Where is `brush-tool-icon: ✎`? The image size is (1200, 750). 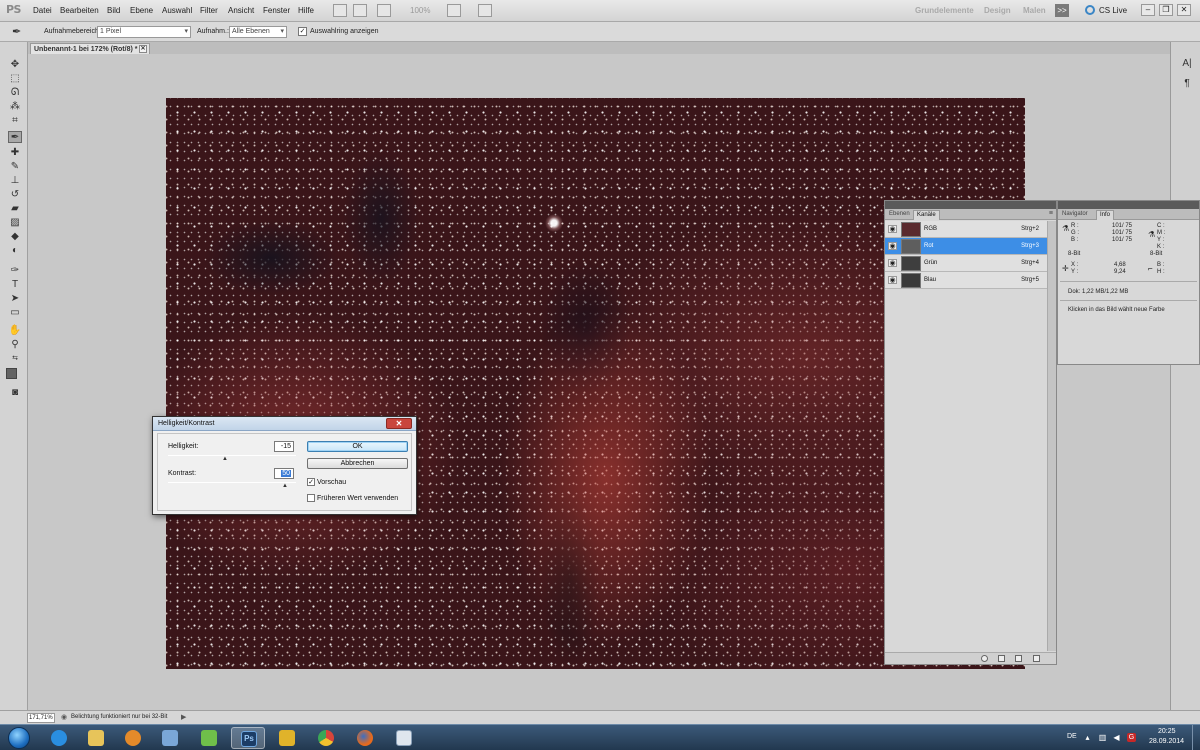 brush-tool-icon: ✎ is located at coordinates (15, 167).